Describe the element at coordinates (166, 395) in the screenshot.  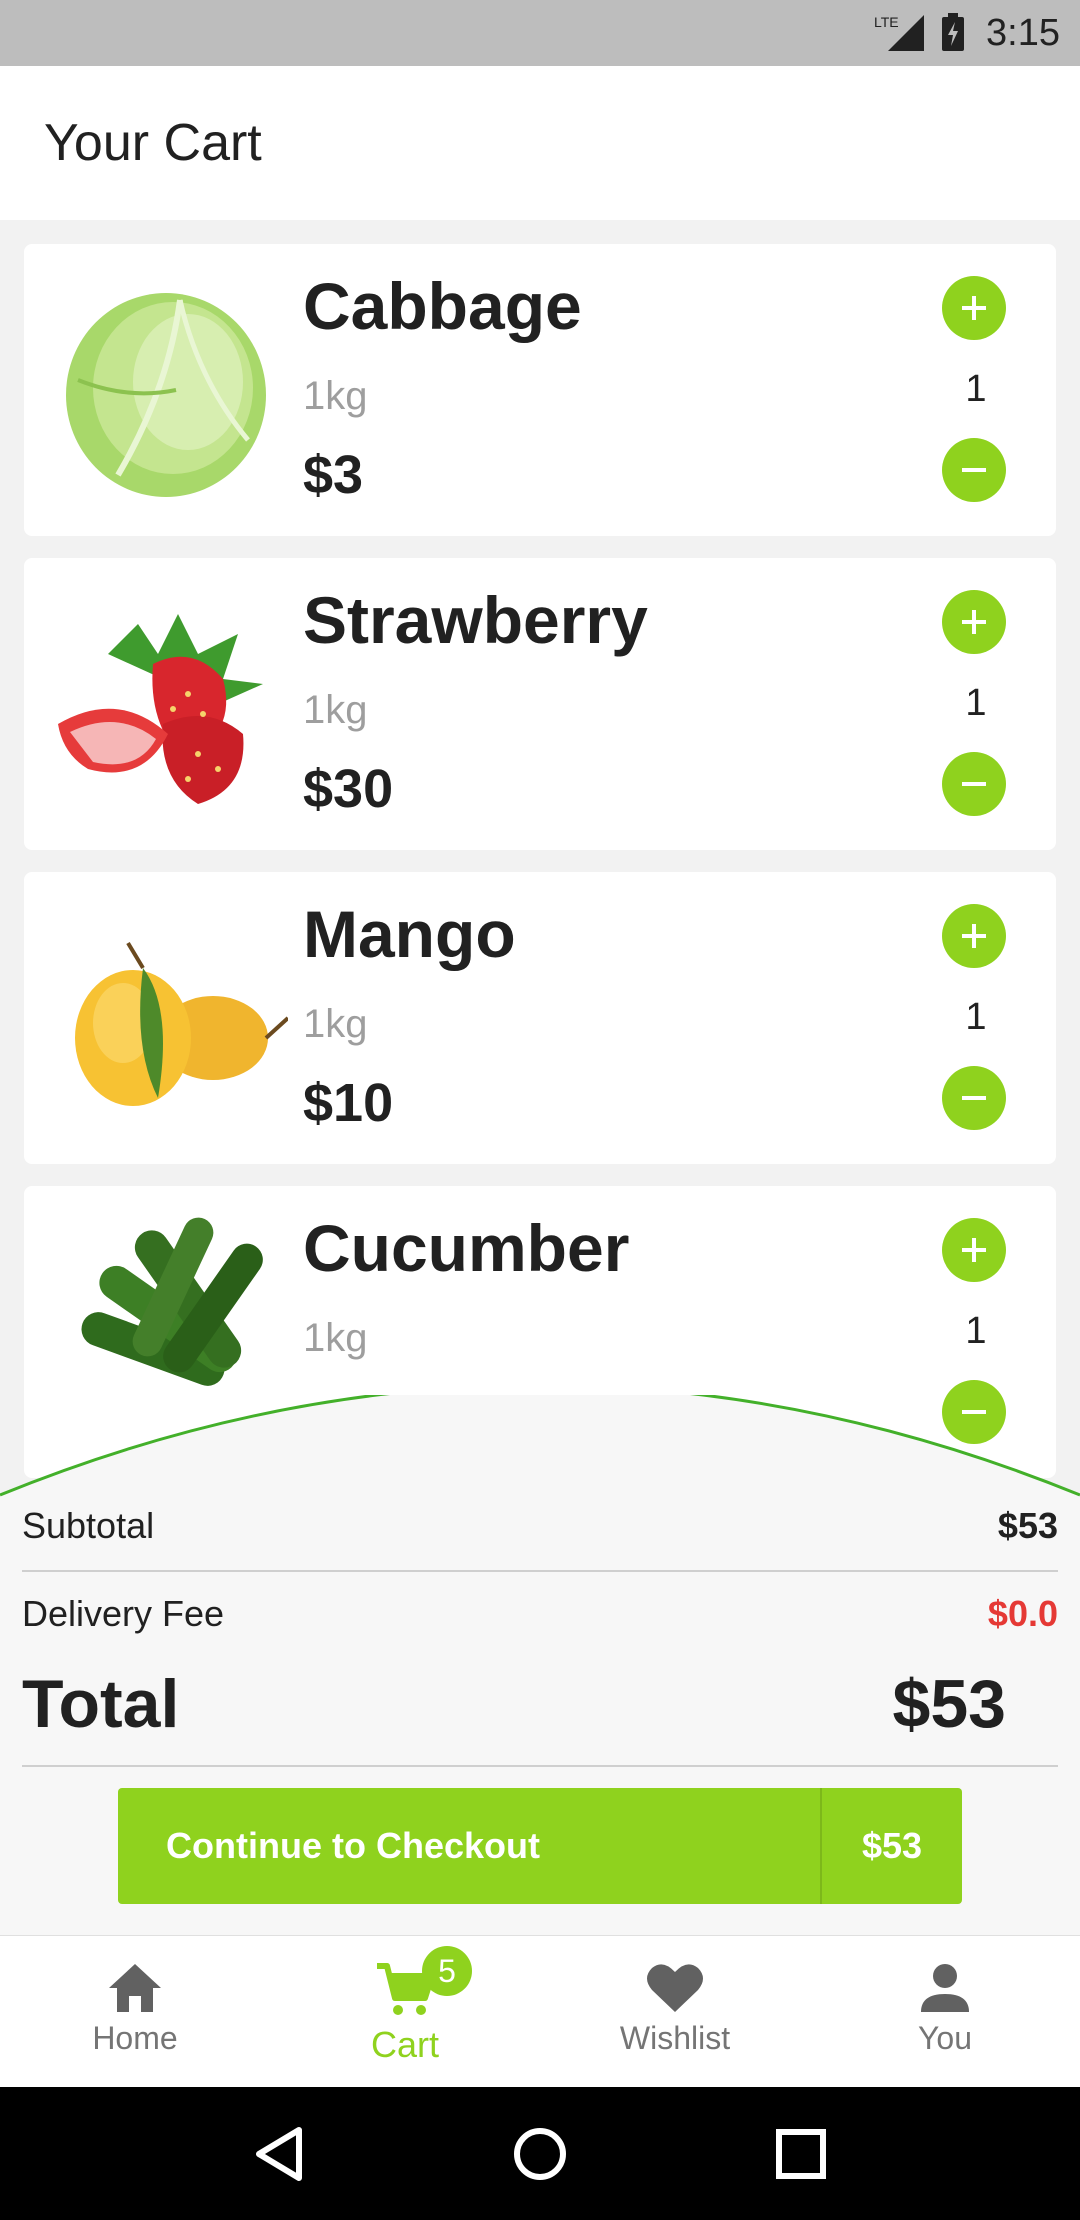
I see `cabbage-image` at that location.